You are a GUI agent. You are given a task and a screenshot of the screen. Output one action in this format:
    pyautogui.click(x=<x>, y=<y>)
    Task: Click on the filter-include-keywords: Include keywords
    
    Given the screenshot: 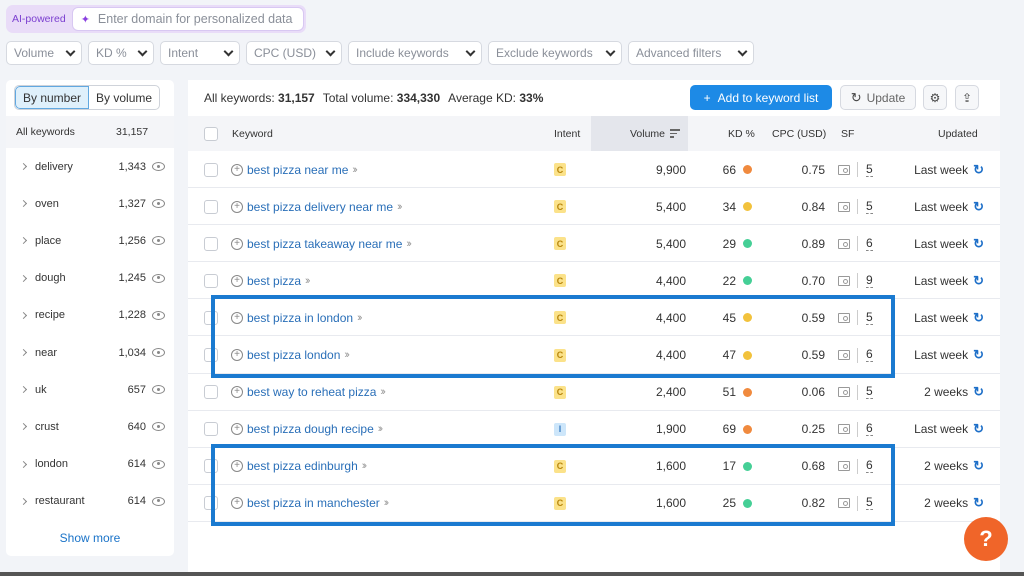 What is the action you would take?
    pyautogui.click(x=415, y=53)
    